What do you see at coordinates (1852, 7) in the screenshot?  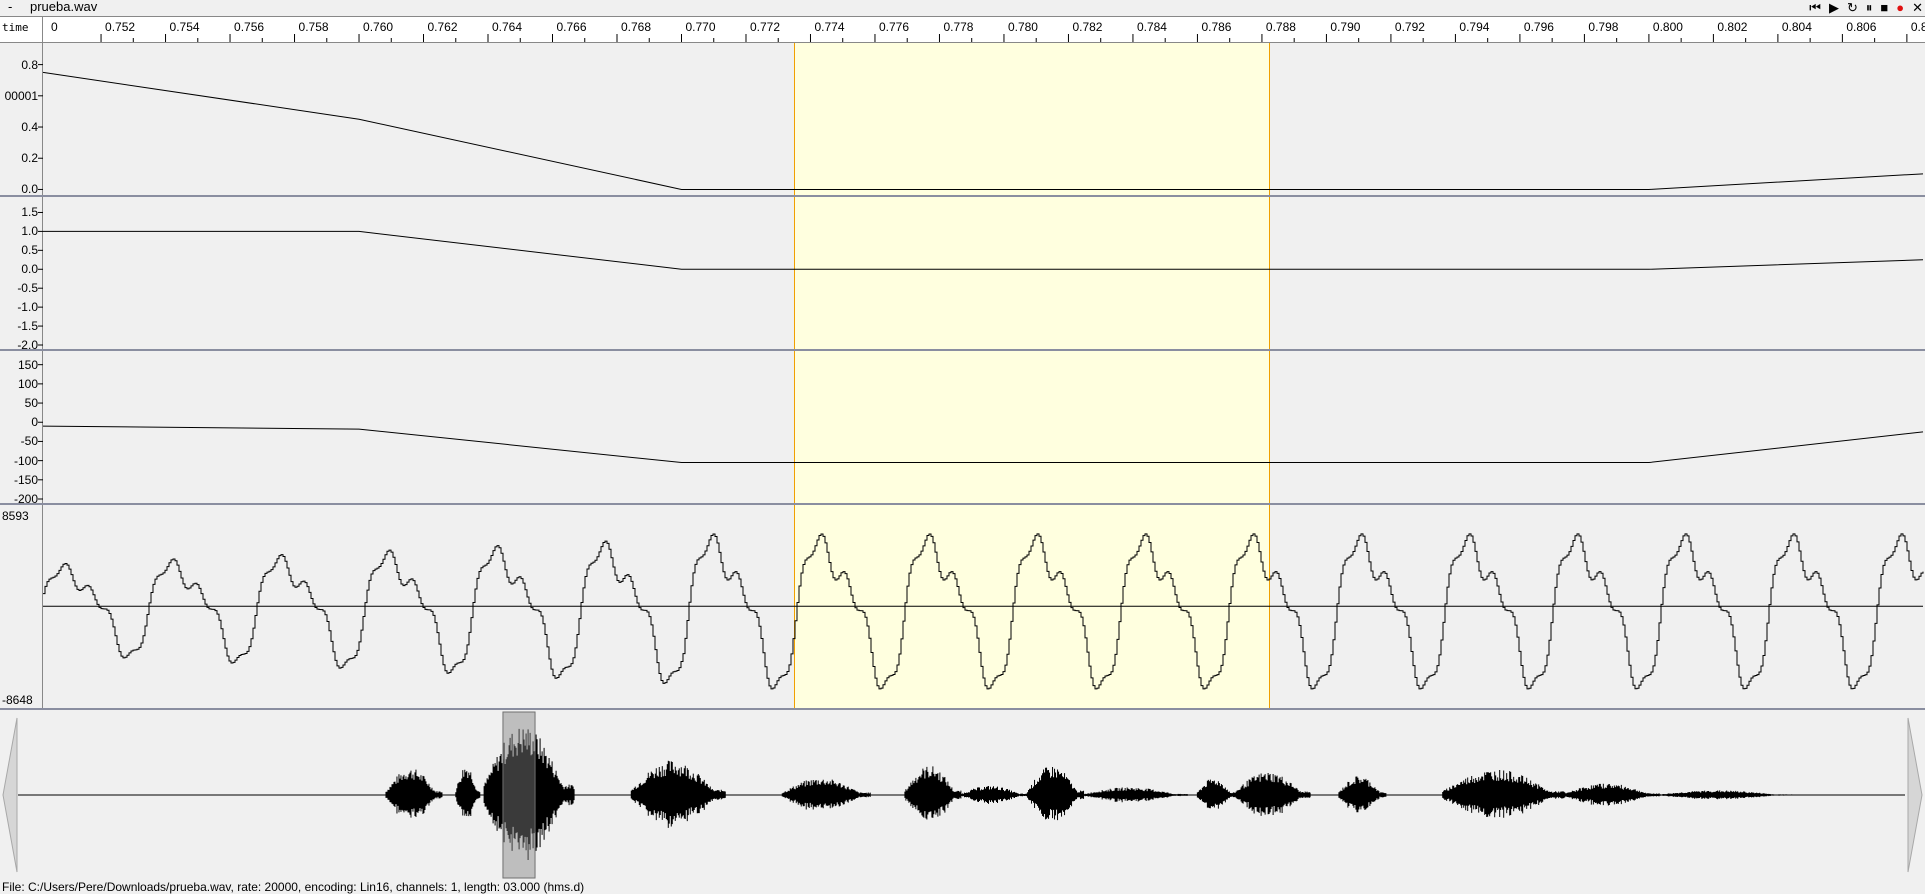 I see `play-loop-icon: ↻` at bounding box center [1852, 7].